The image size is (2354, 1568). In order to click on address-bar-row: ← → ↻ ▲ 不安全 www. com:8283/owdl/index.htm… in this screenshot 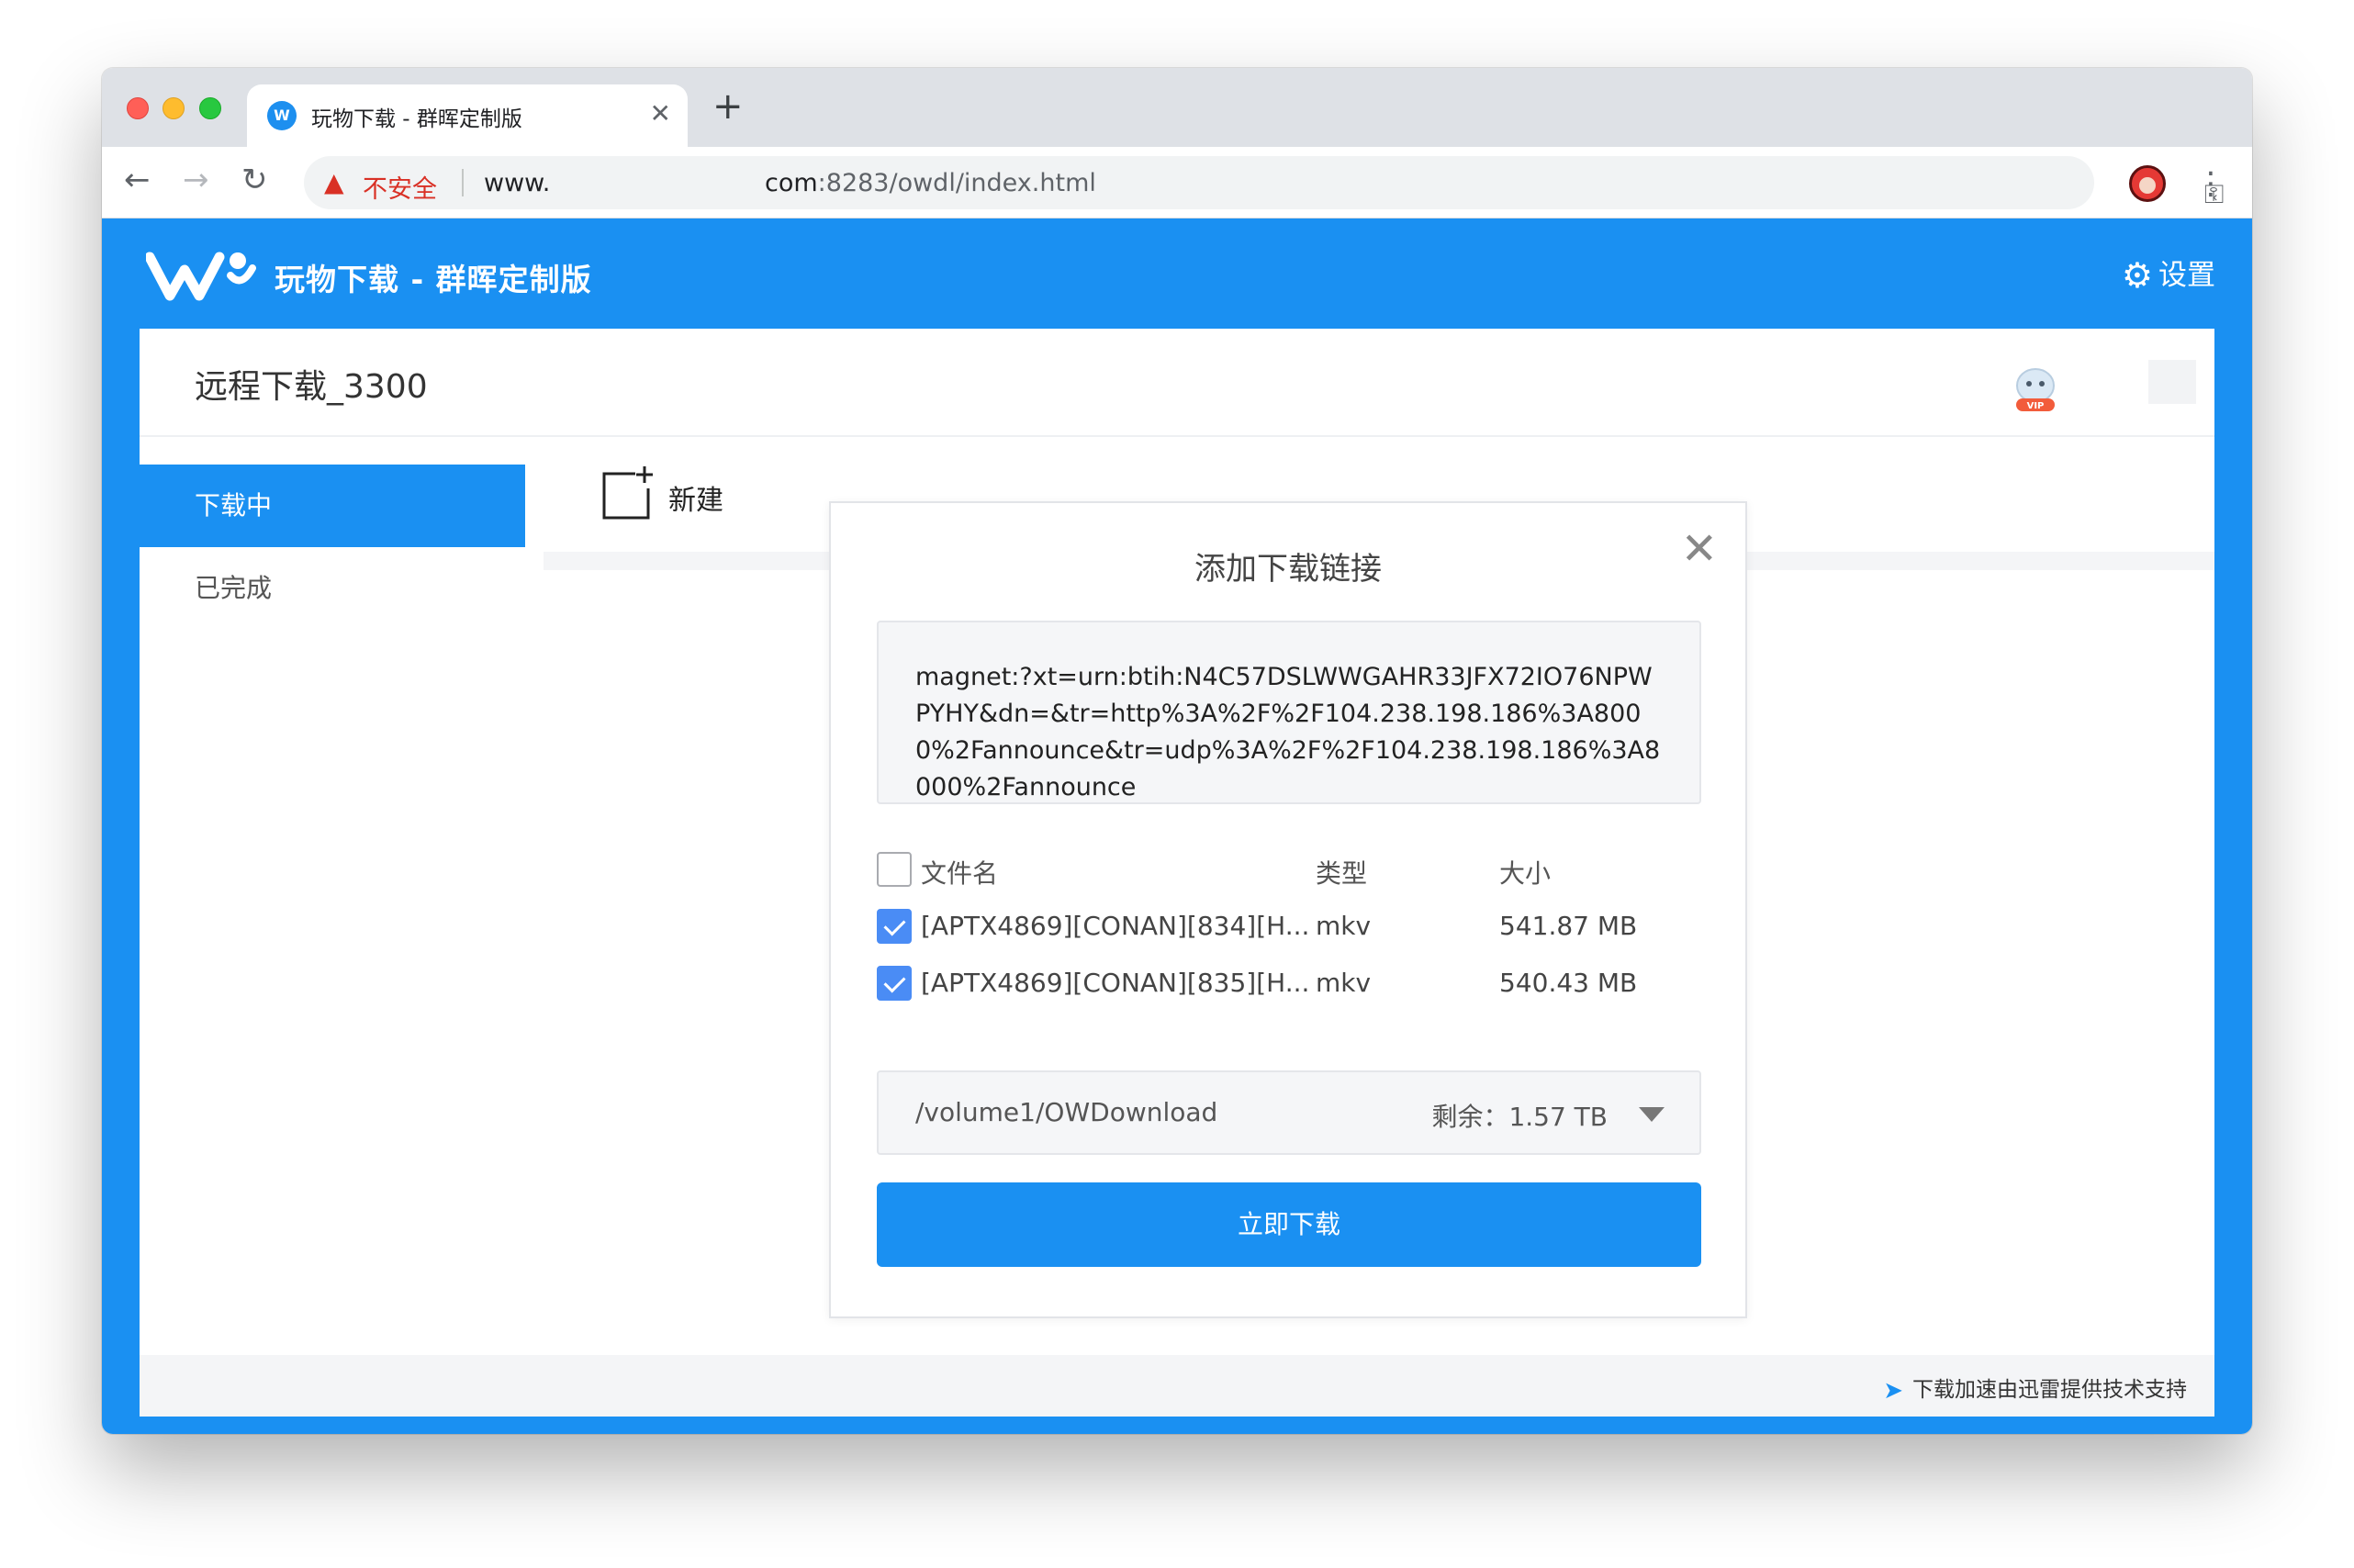, I will do `click(1177, 182)`.